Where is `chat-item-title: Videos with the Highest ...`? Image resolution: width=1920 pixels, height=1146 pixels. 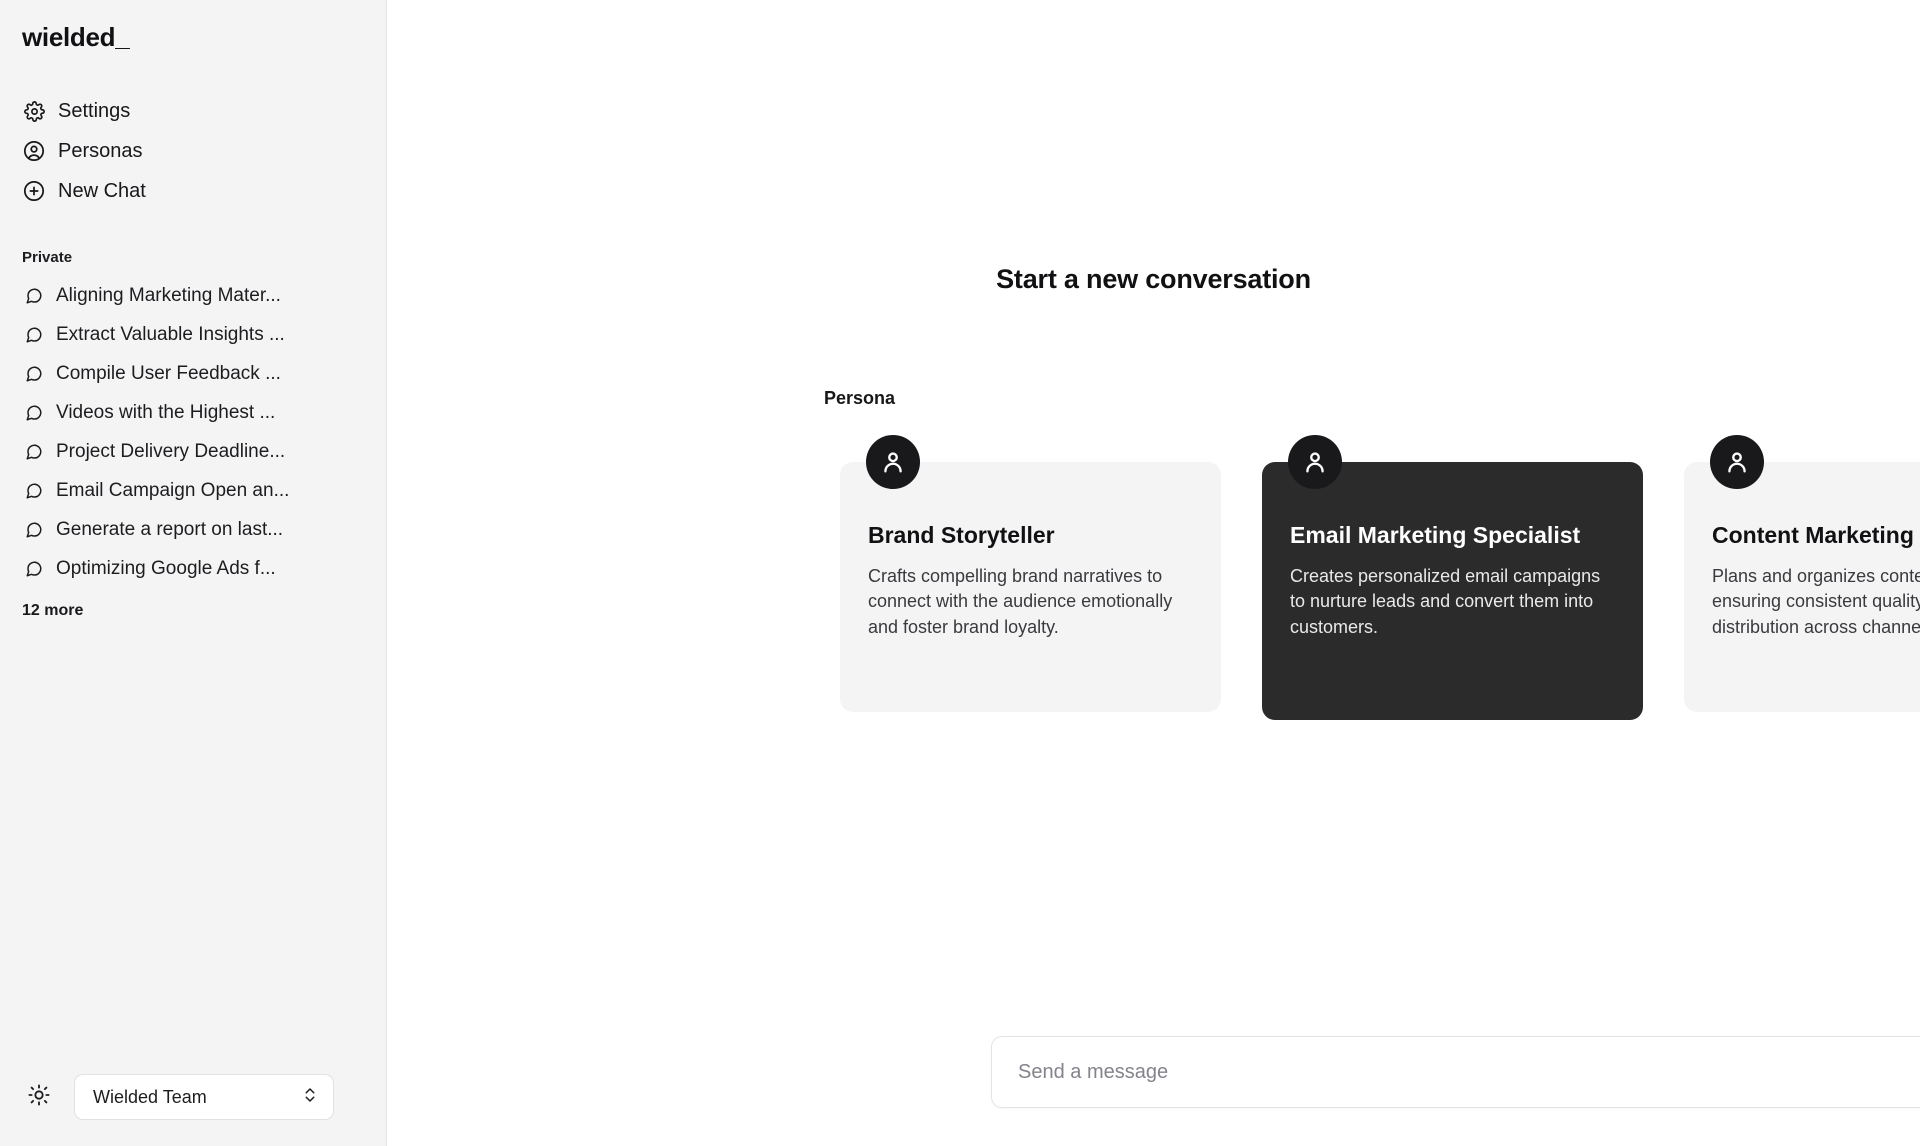
chat-item-title: Videos with the Highest ... is located at coordinates (166, 412).